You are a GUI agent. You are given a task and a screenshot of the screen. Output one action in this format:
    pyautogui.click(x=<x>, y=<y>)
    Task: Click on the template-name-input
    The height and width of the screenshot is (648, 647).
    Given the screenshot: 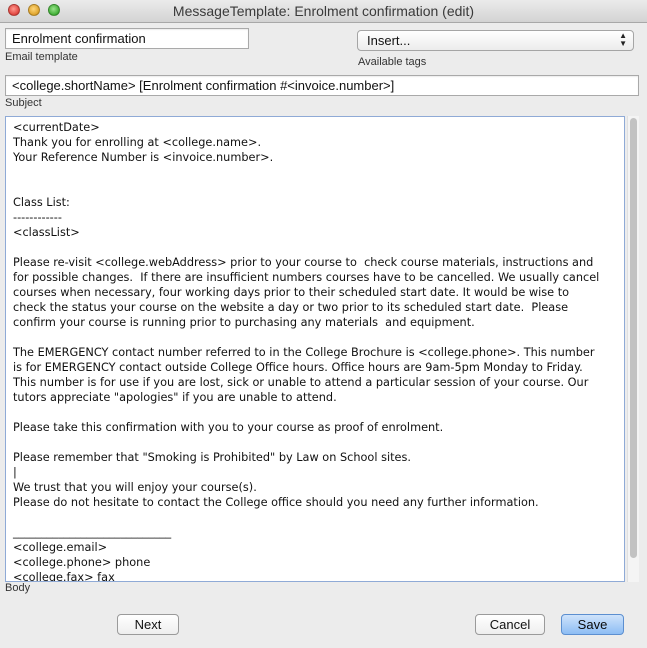 What is the action you would take?
    pyautogui.click(x=127, y=38)
    